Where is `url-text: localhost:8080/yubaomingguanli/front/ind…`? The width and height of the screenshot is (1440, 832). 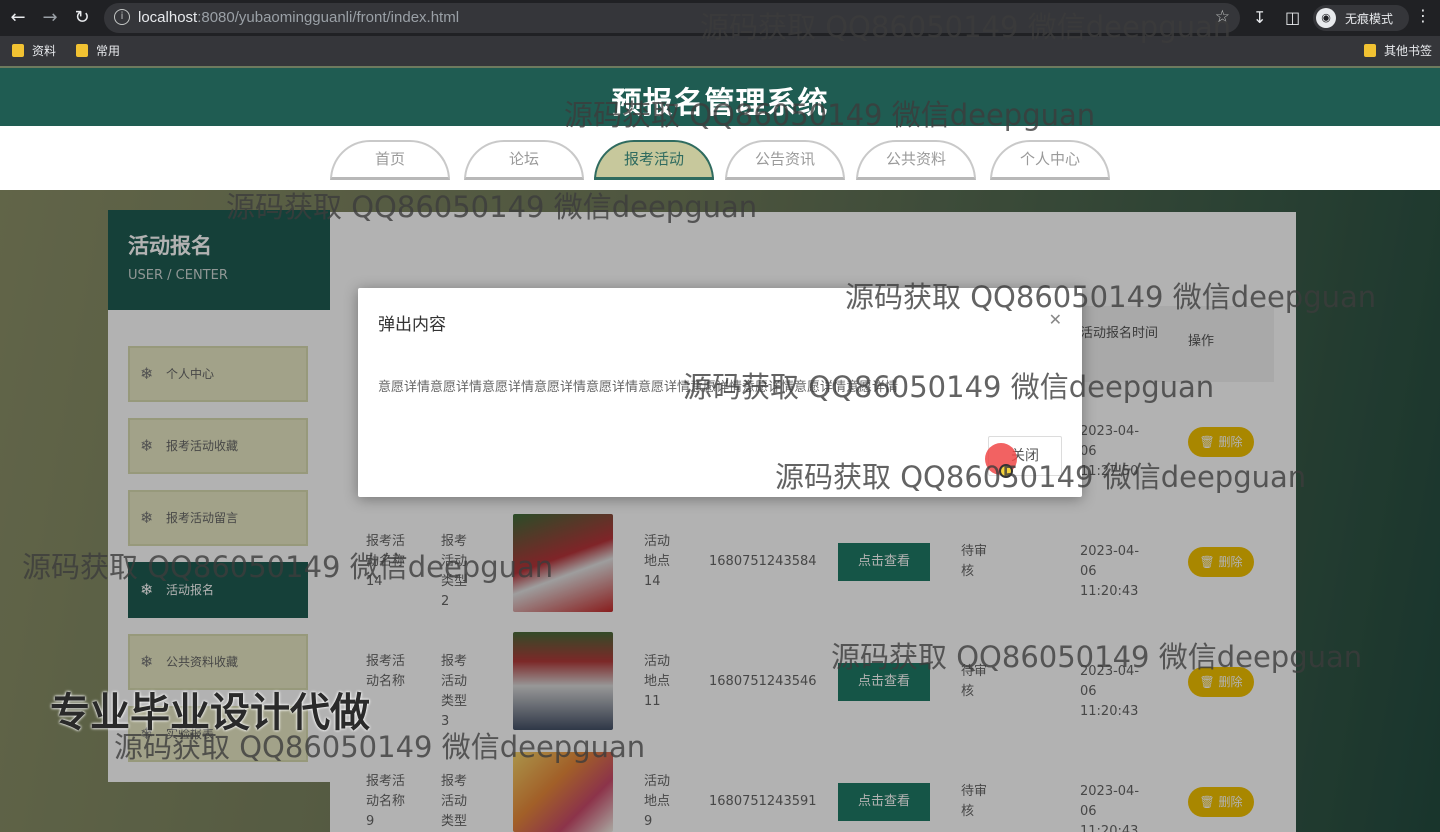 url-text: localhost:8080/yubaomingguanli/front/ind… is located at coordinates (299, 17).